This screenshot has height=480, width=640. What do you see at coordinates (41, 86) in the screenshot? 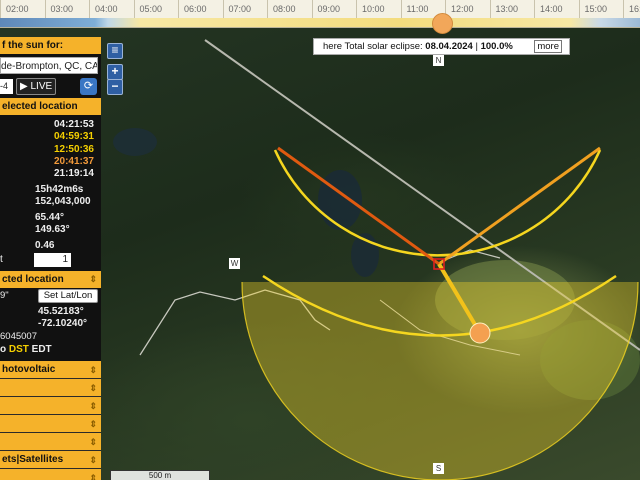
I see `live-label: LIVE` at bounding box center [41, 86].